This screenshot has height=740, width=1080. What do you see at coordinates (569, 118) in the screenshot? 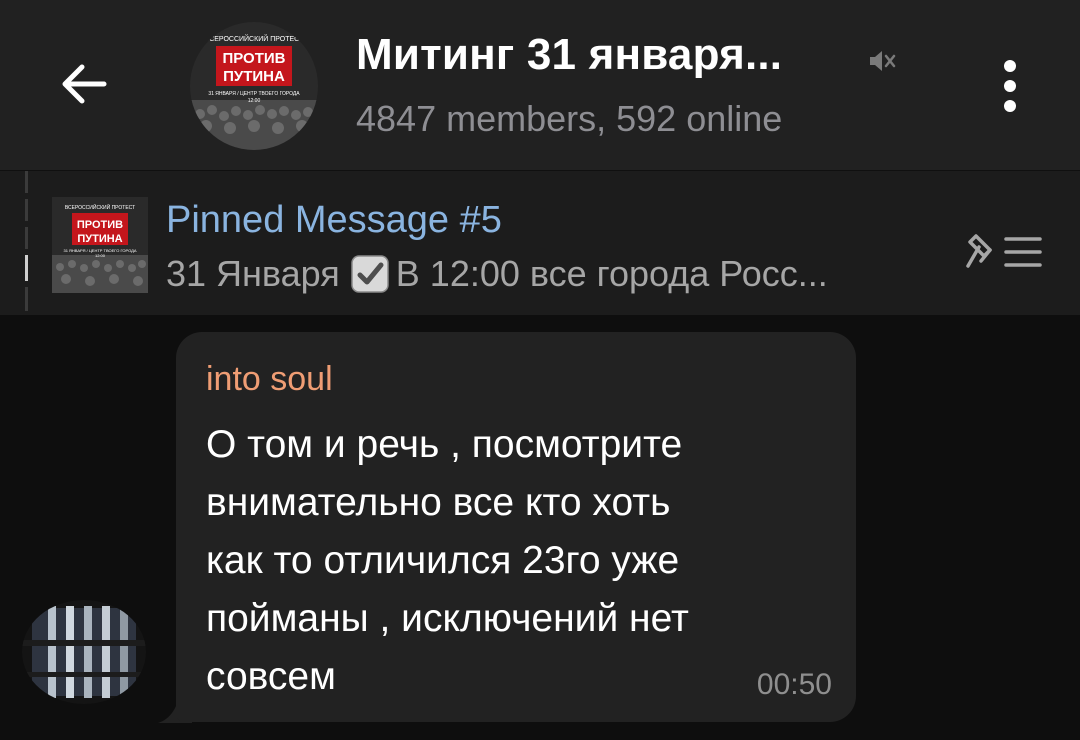
I see `member-count: 4847 members, 592 online` at bounding box center [569, 118].